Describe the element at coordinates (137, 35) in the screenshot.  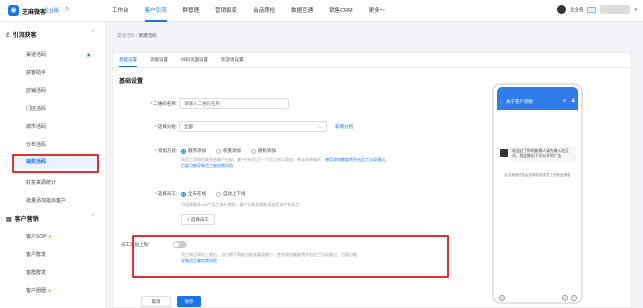
I see `breadcrumb: 渠道活码 / 新建活码` at that location.